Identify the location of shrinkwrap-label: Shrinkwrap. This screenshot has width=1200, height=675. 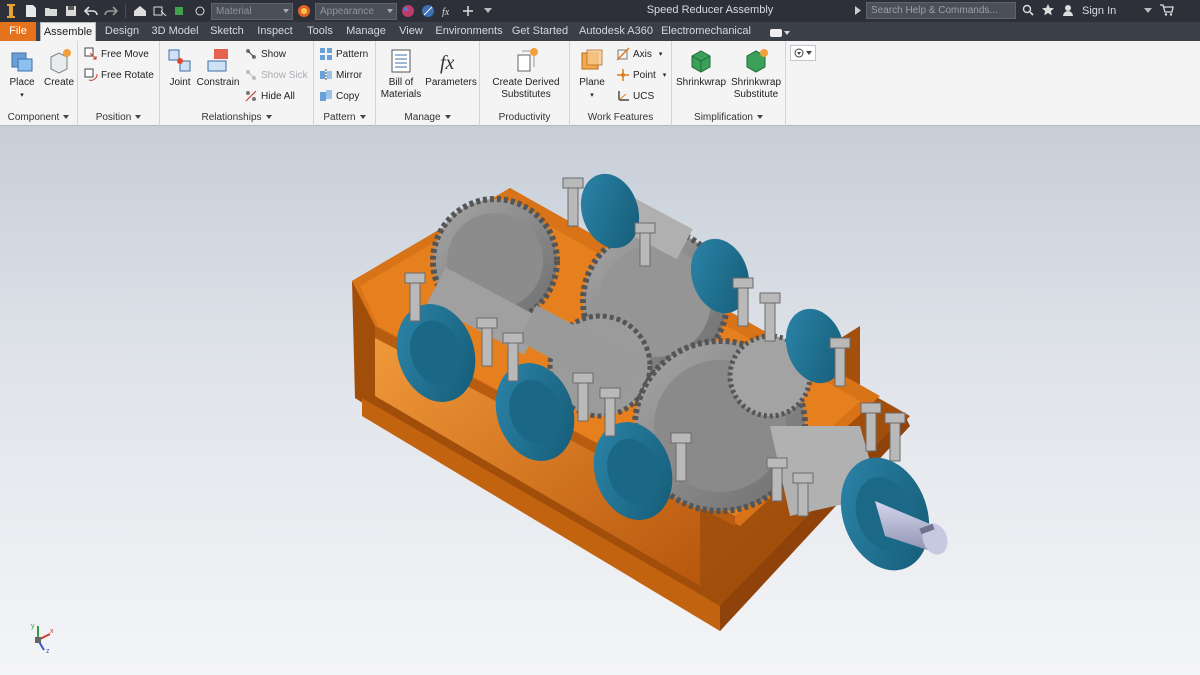
(701, 82).